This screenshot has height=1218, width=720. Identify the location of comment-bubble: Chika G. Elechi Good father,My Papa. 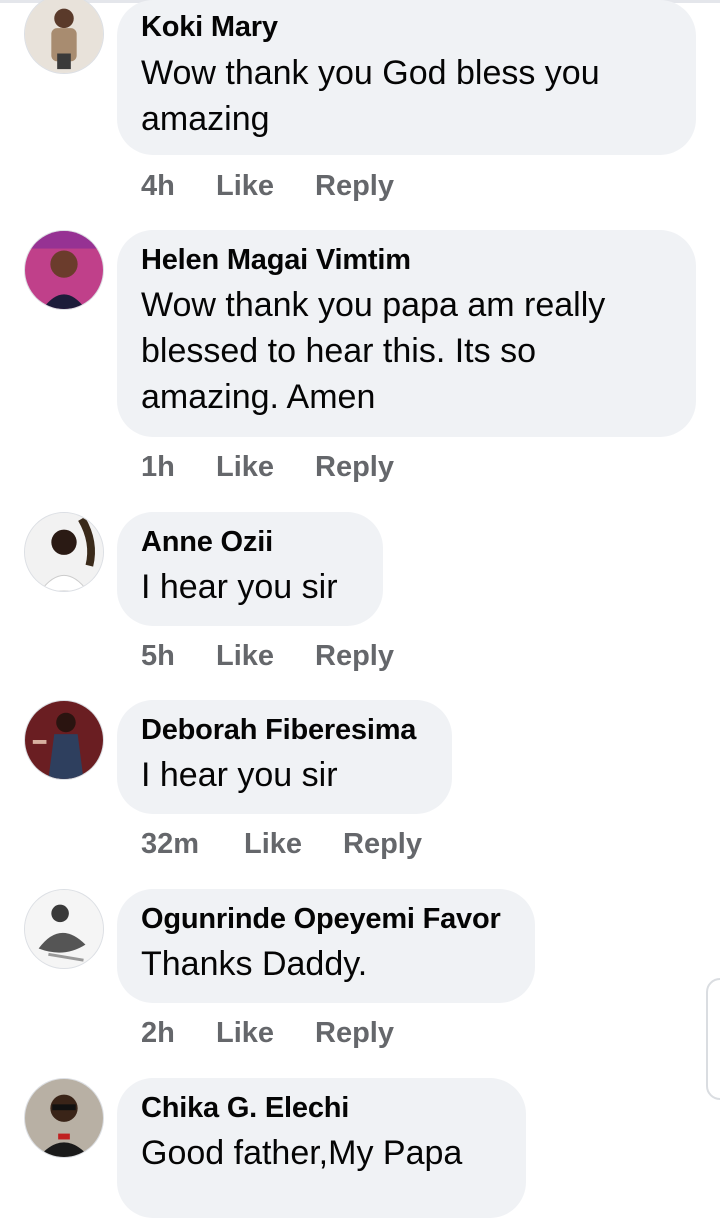
(321, 1148).